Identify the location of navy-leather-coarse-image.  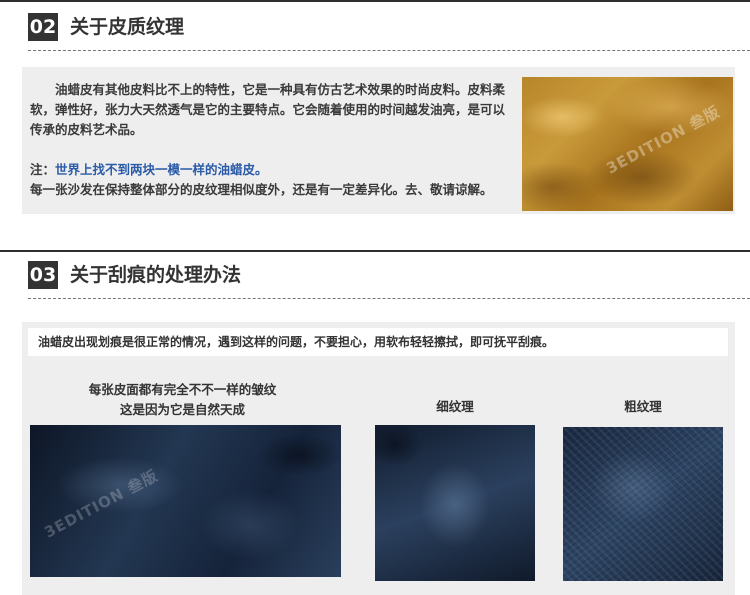
(643, 504).